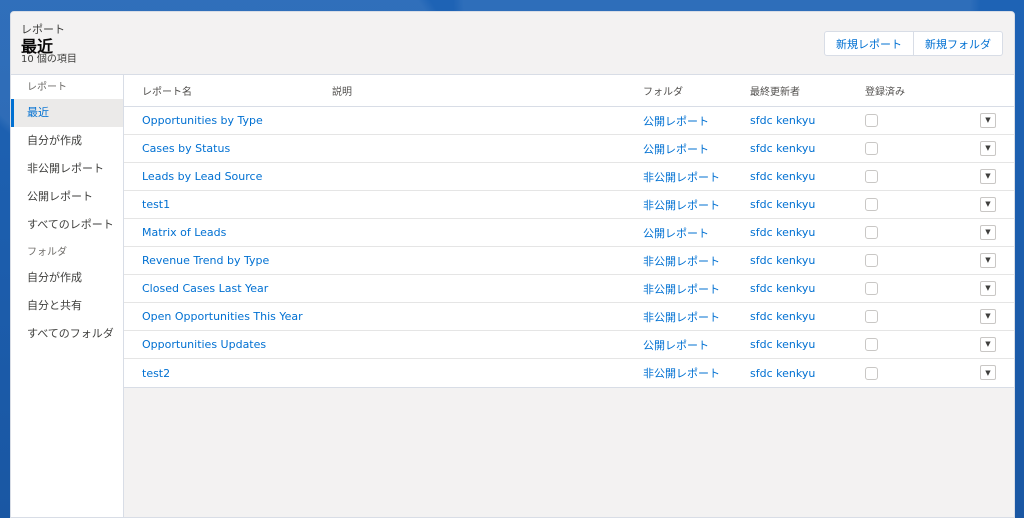  Describe the element at coordinates (512, 43) in the screenshot. I see `page-header: レポート 最近 10 個の項目 新規レポート 新規フォルダ` at that location.